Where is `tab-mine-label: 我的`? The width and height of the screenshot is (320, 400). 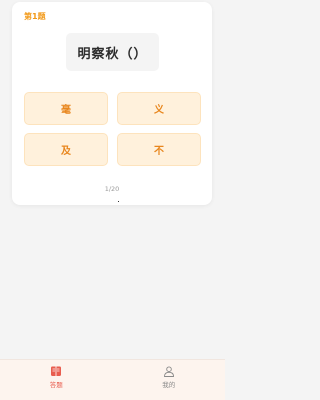
tab-mine-label: 我的 is located at coordinates (169, 385).